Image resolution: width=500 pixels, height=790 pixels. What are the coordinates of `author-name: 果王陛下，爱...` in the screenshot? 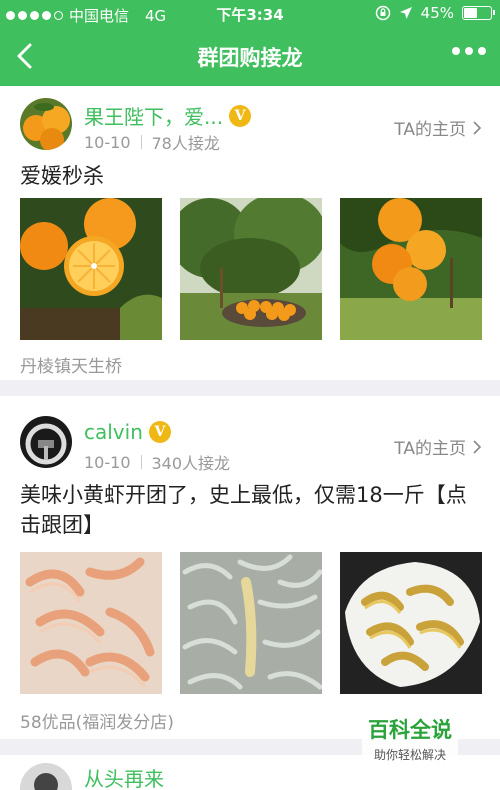 It's located at (153, 115).